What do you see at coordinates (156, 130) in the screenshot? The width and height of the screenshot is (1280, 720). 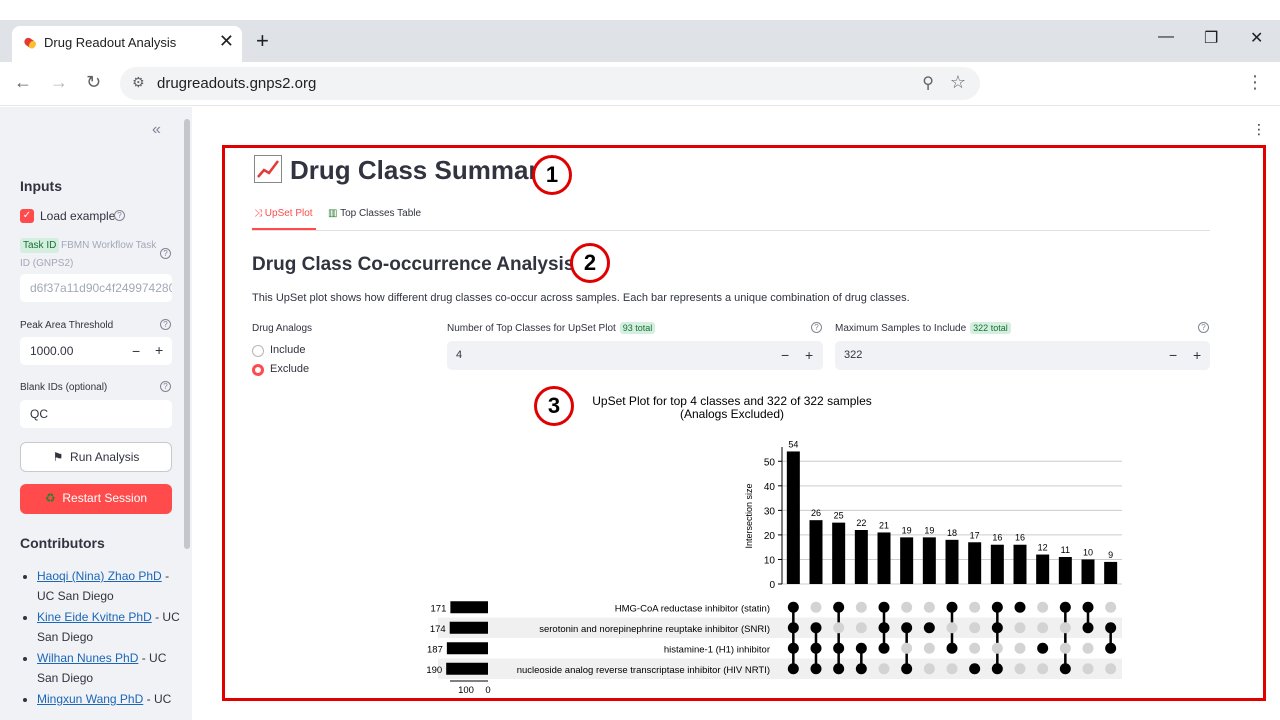 I see `collapse-sidebar-icon: «` at bounding box center [156, 130].